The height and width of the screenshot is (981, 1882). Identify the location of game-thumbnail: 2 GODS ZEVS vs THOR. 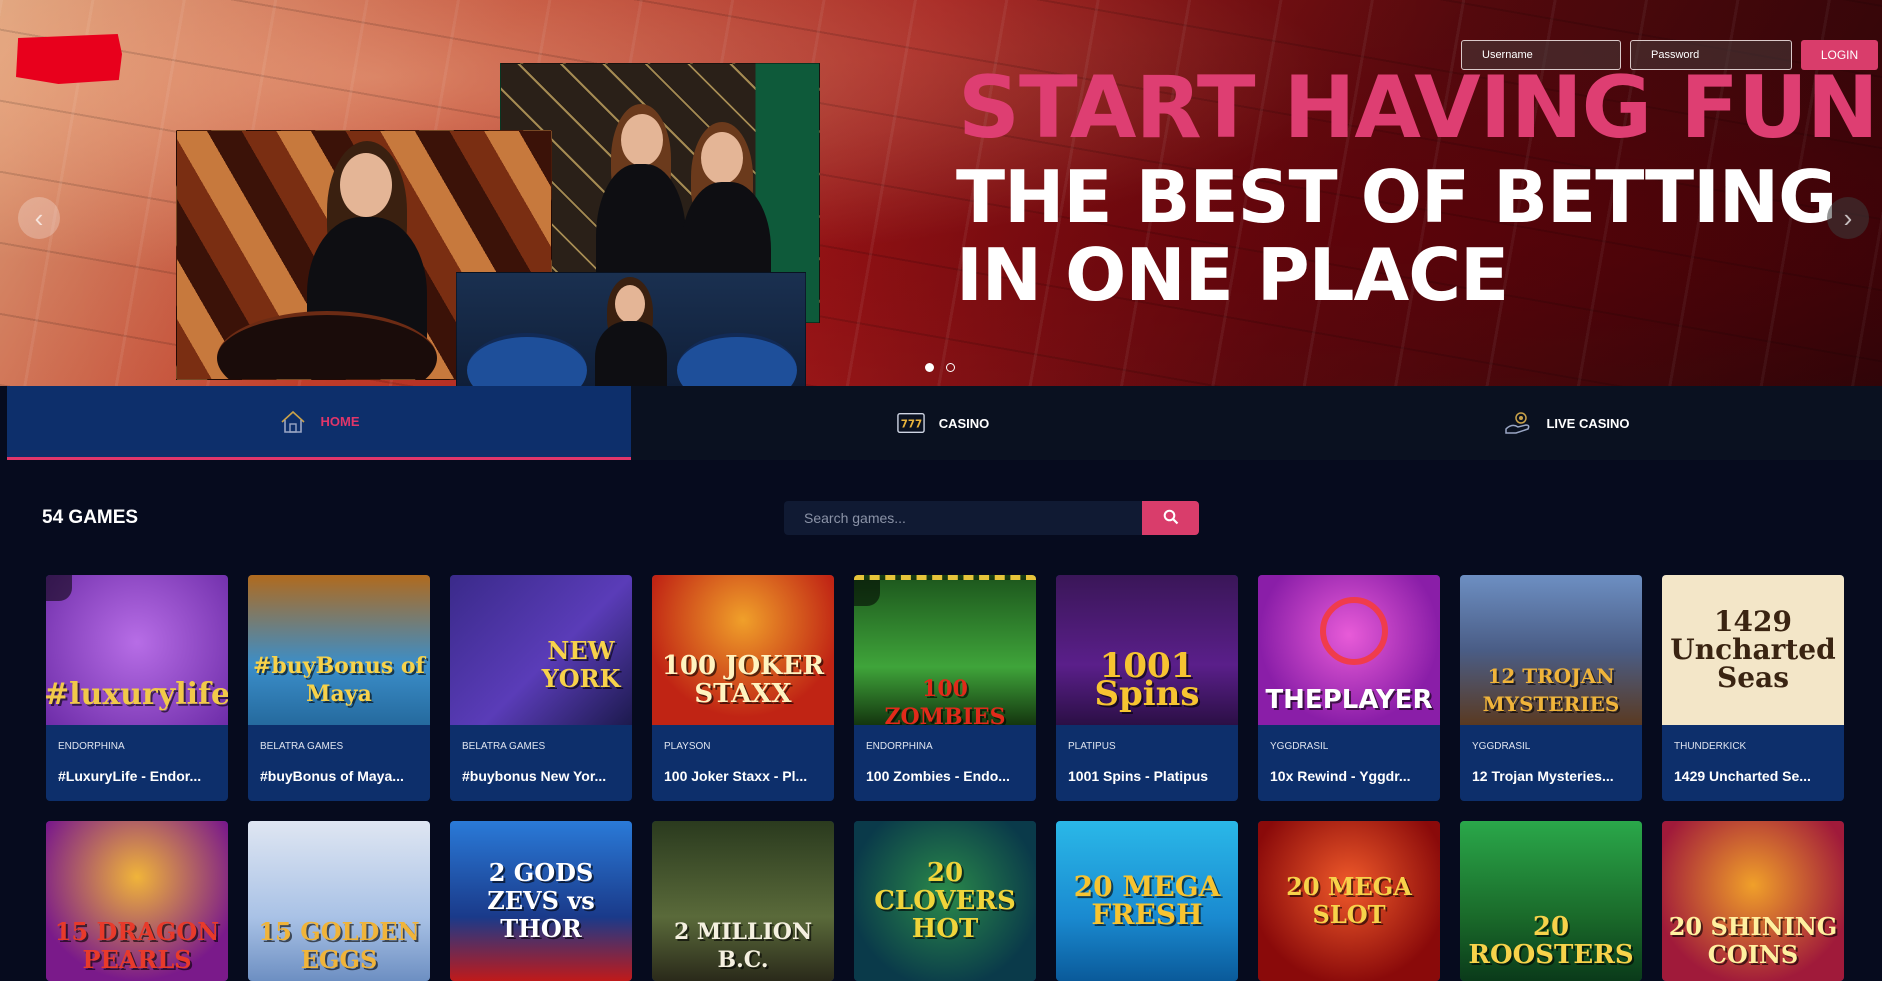
(541, 901).